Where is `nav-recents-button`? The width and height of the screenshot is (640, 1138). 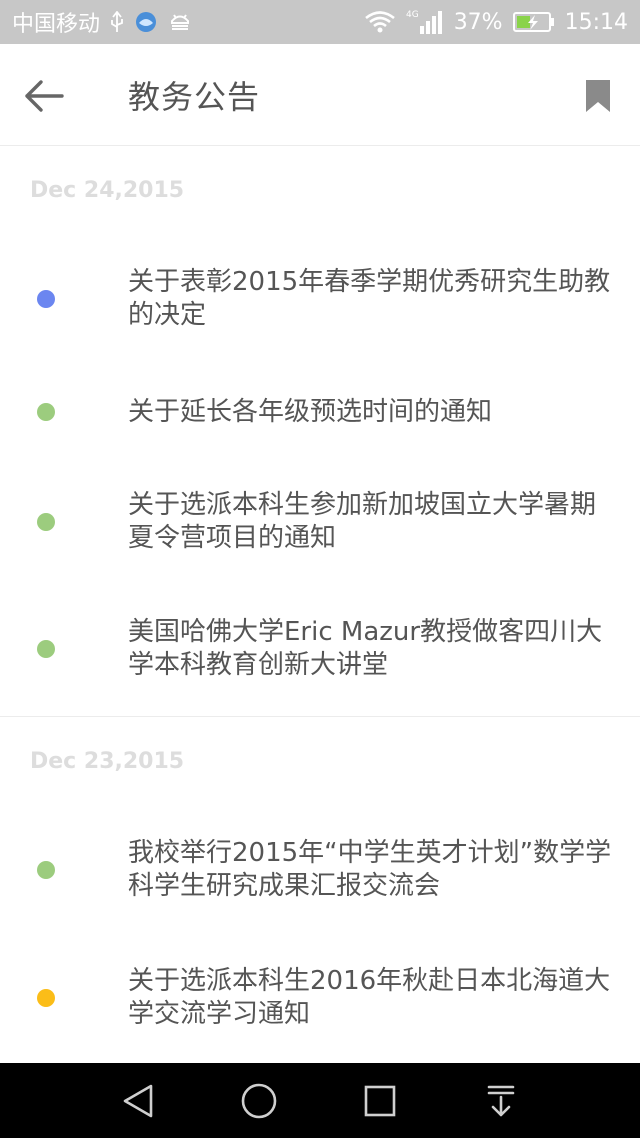 nav-recents-button is located at coordinates (380, 1100).